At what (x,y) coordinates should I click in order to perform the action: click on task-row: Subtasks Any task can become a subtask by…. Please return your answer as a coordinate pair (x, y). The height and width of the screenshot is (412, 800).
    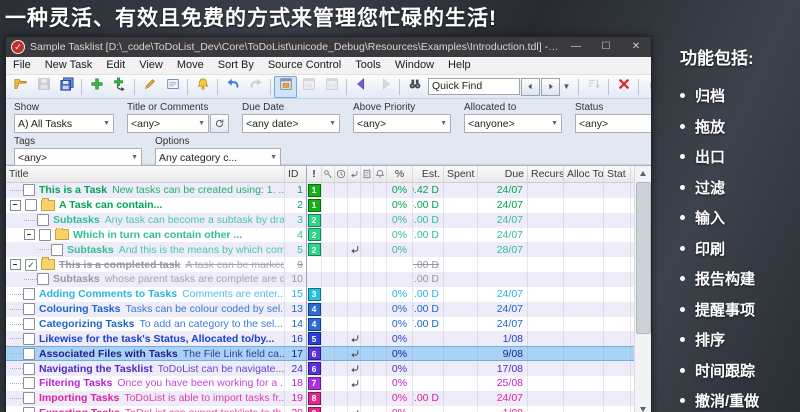
    Looking at the image, I should click on (320, 220).